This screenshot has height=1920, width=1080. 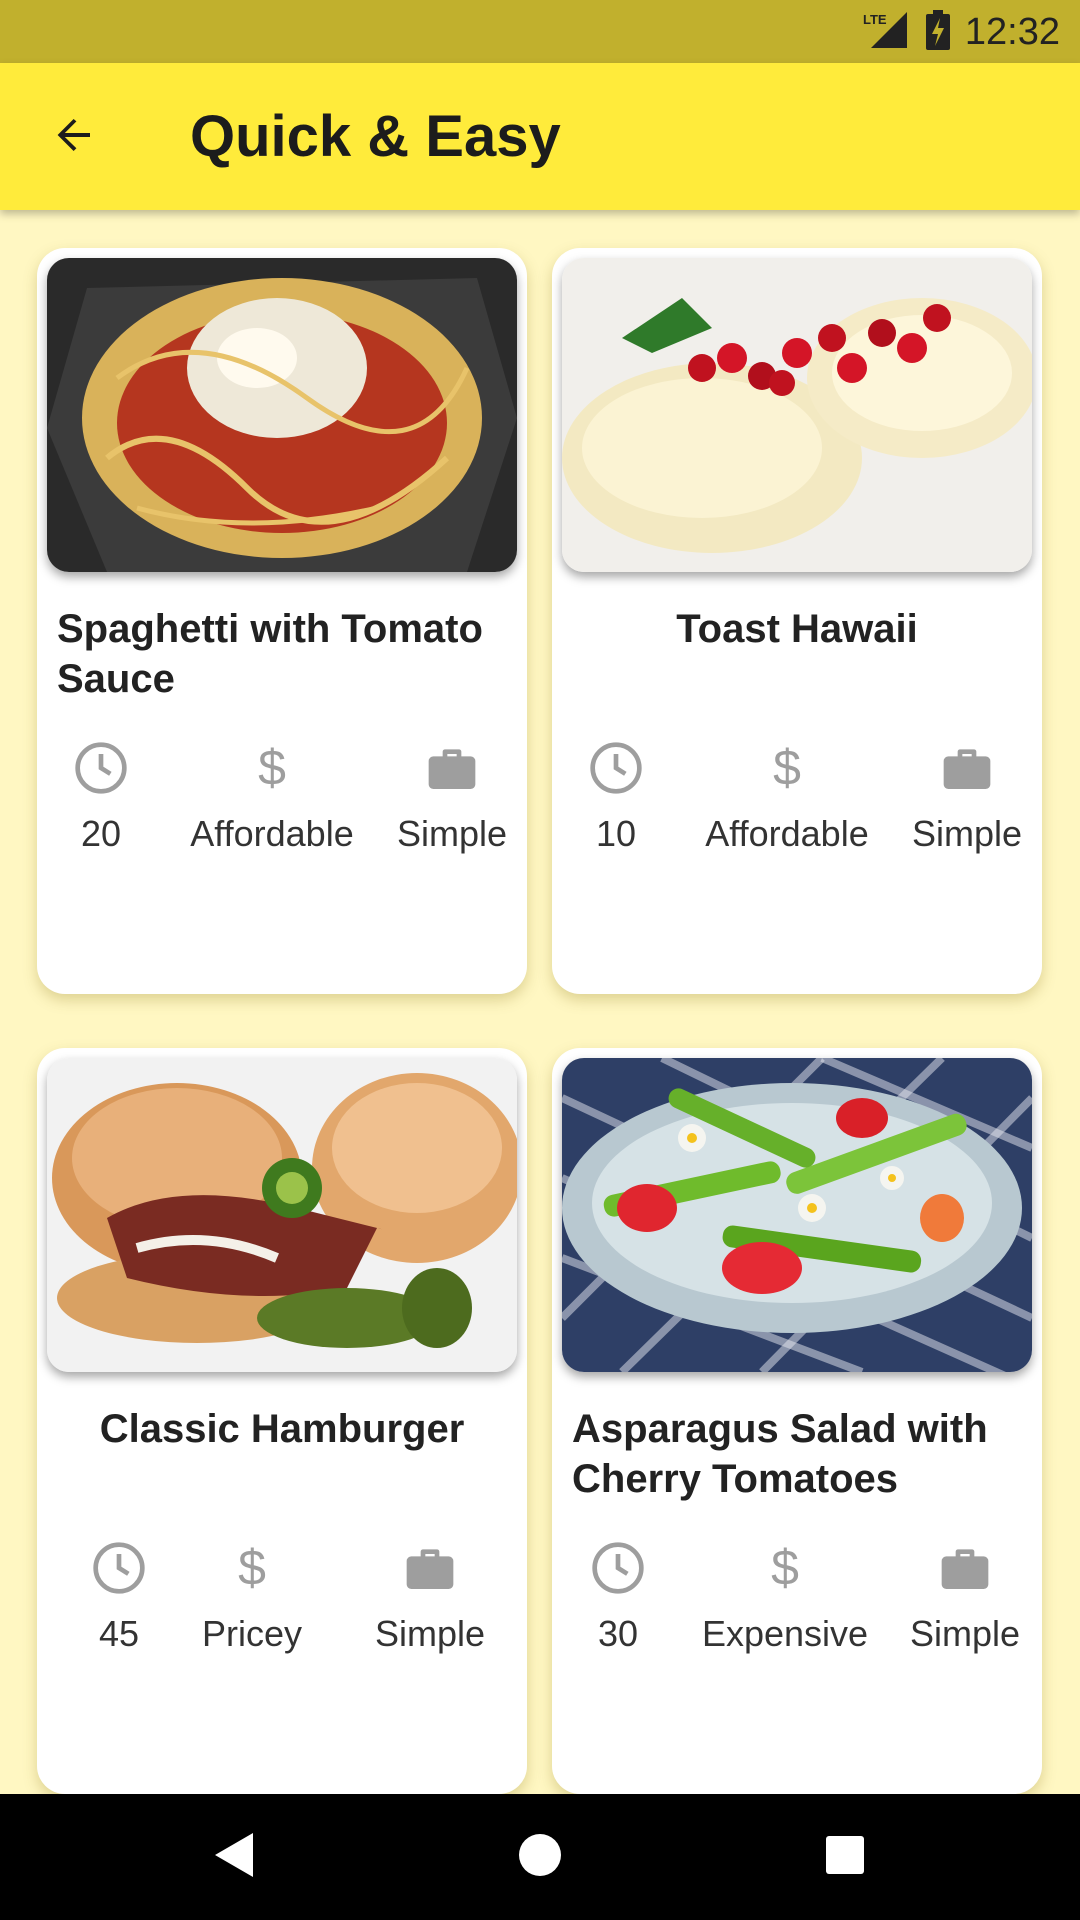 I want to click on affordability-label: Pricey, so click(x=252, y=1633).